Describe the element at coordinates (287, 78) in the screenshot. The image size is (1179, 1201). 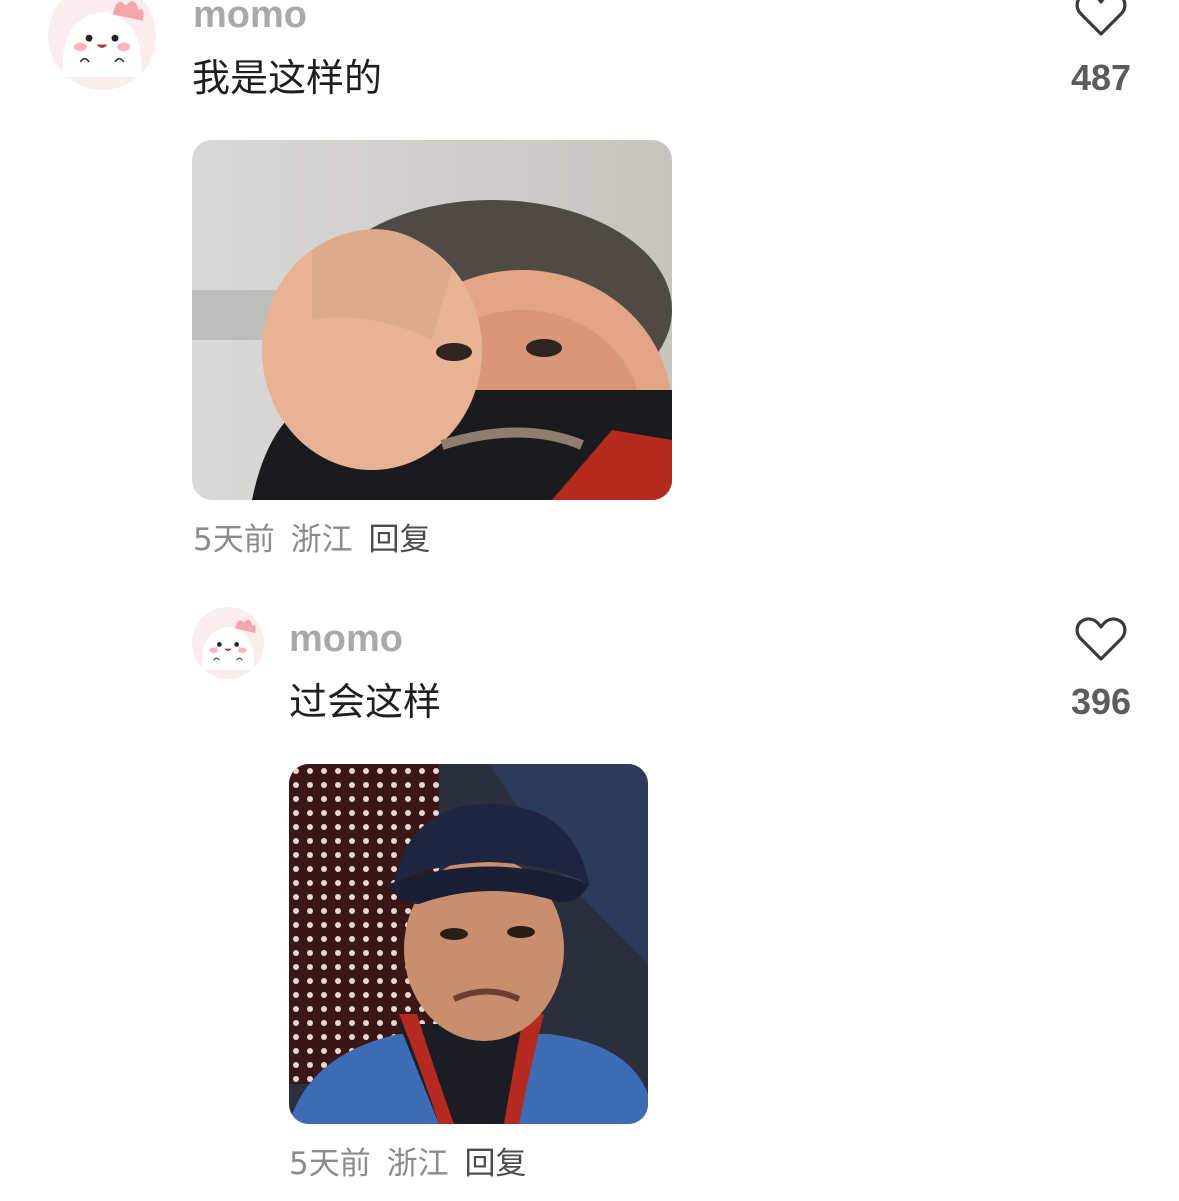
I see `comment-text: 我是这样的` at that location.